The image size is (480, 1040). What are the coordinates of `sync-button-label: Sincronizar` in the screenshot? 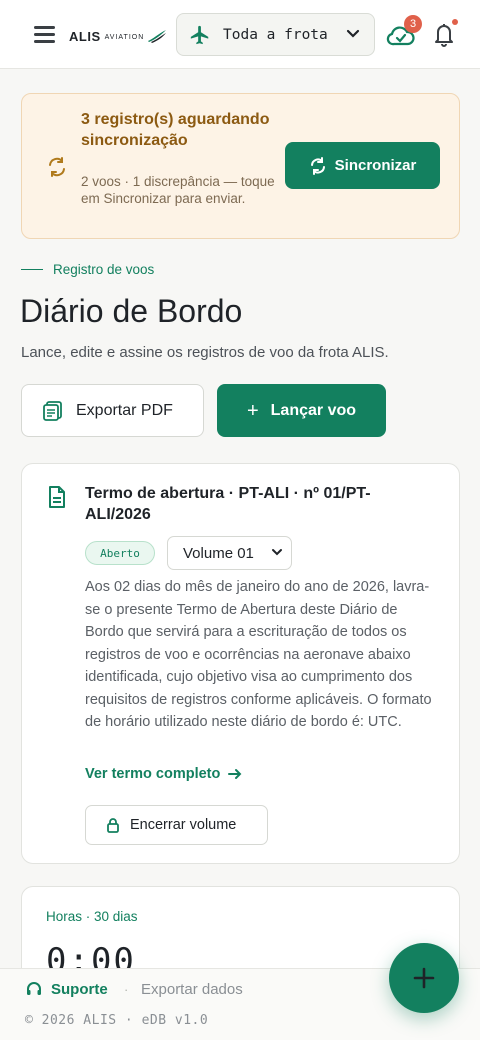 It's located at (375, 165).